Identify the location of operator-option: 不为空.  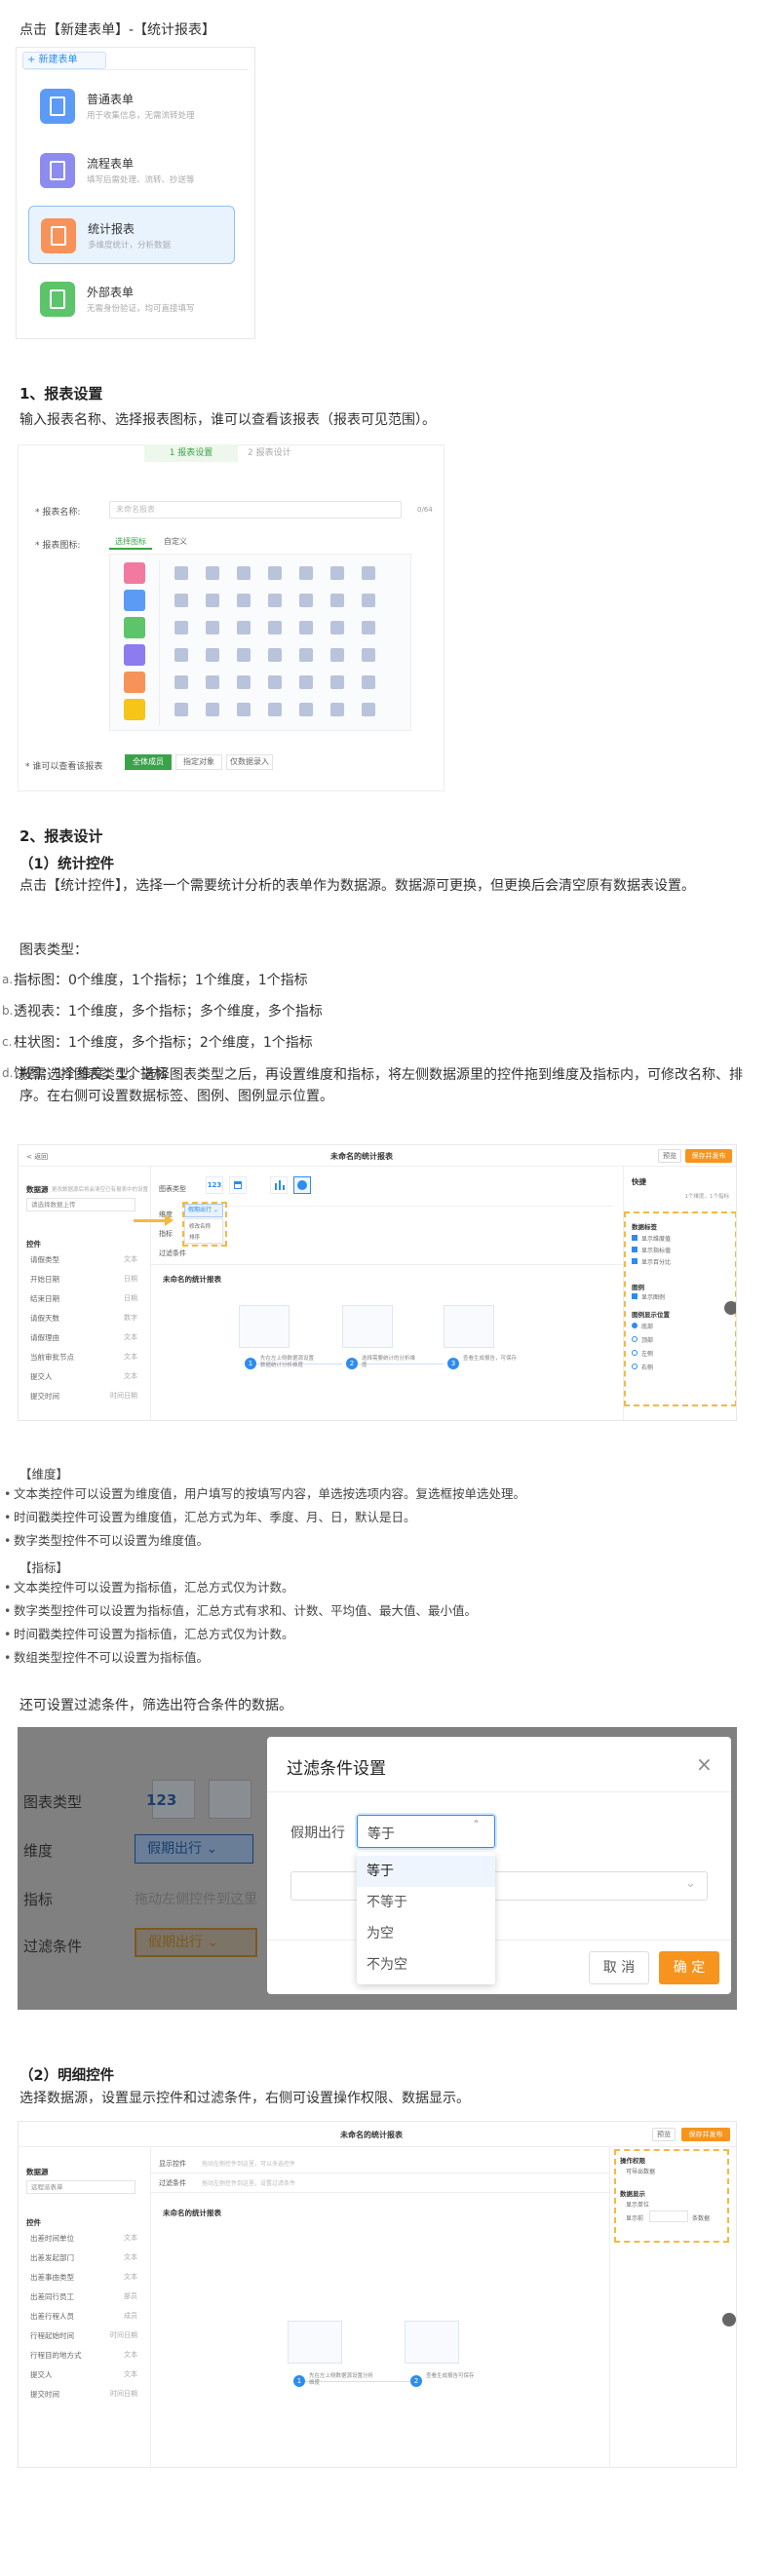
(426, 1964).